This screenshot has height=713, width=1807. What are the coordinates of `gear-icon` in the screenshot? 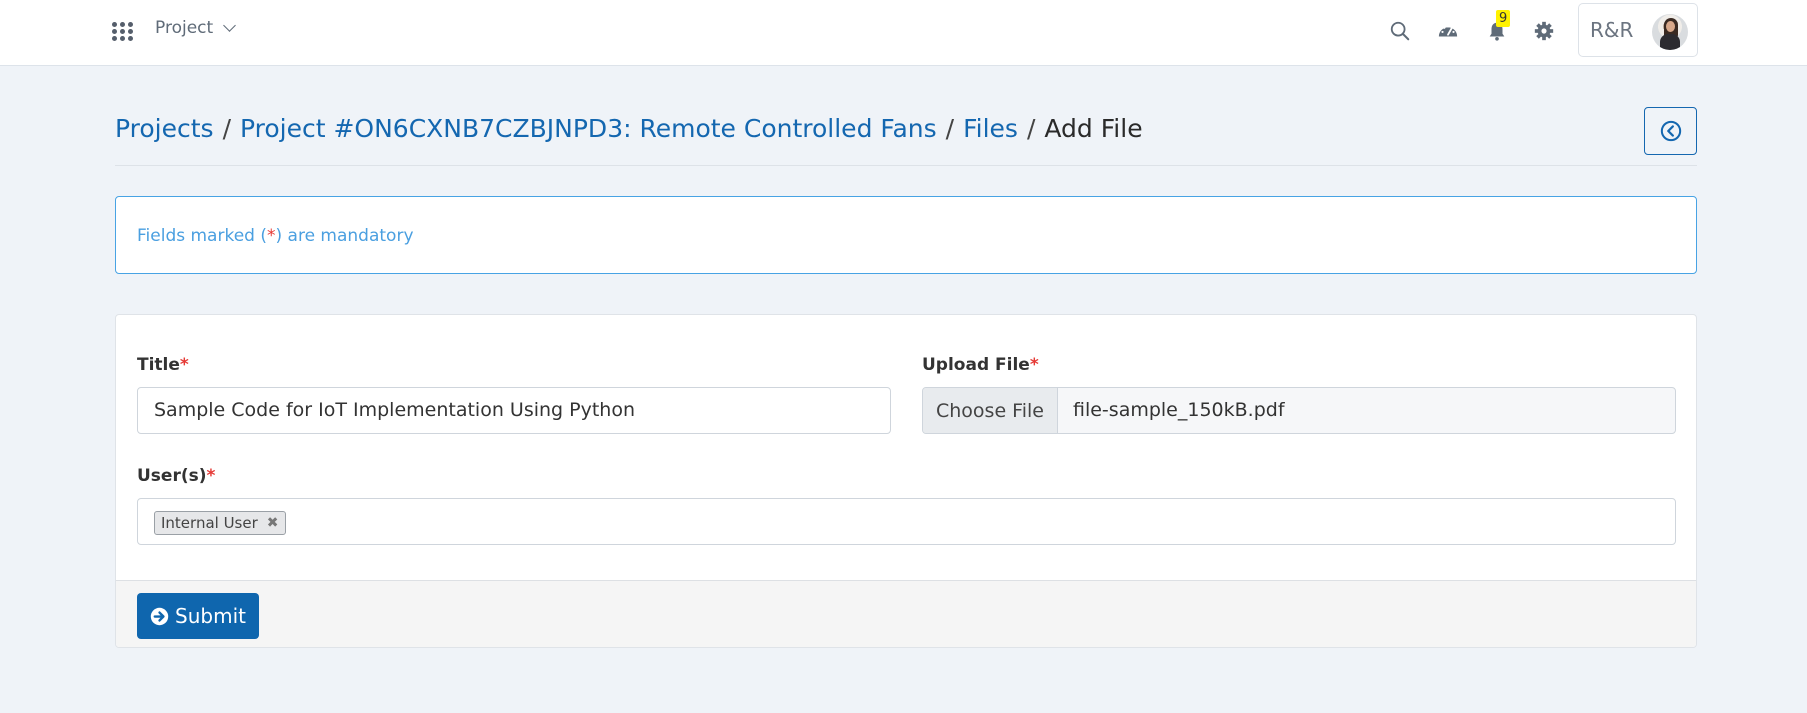 It's located at (1544, 31).